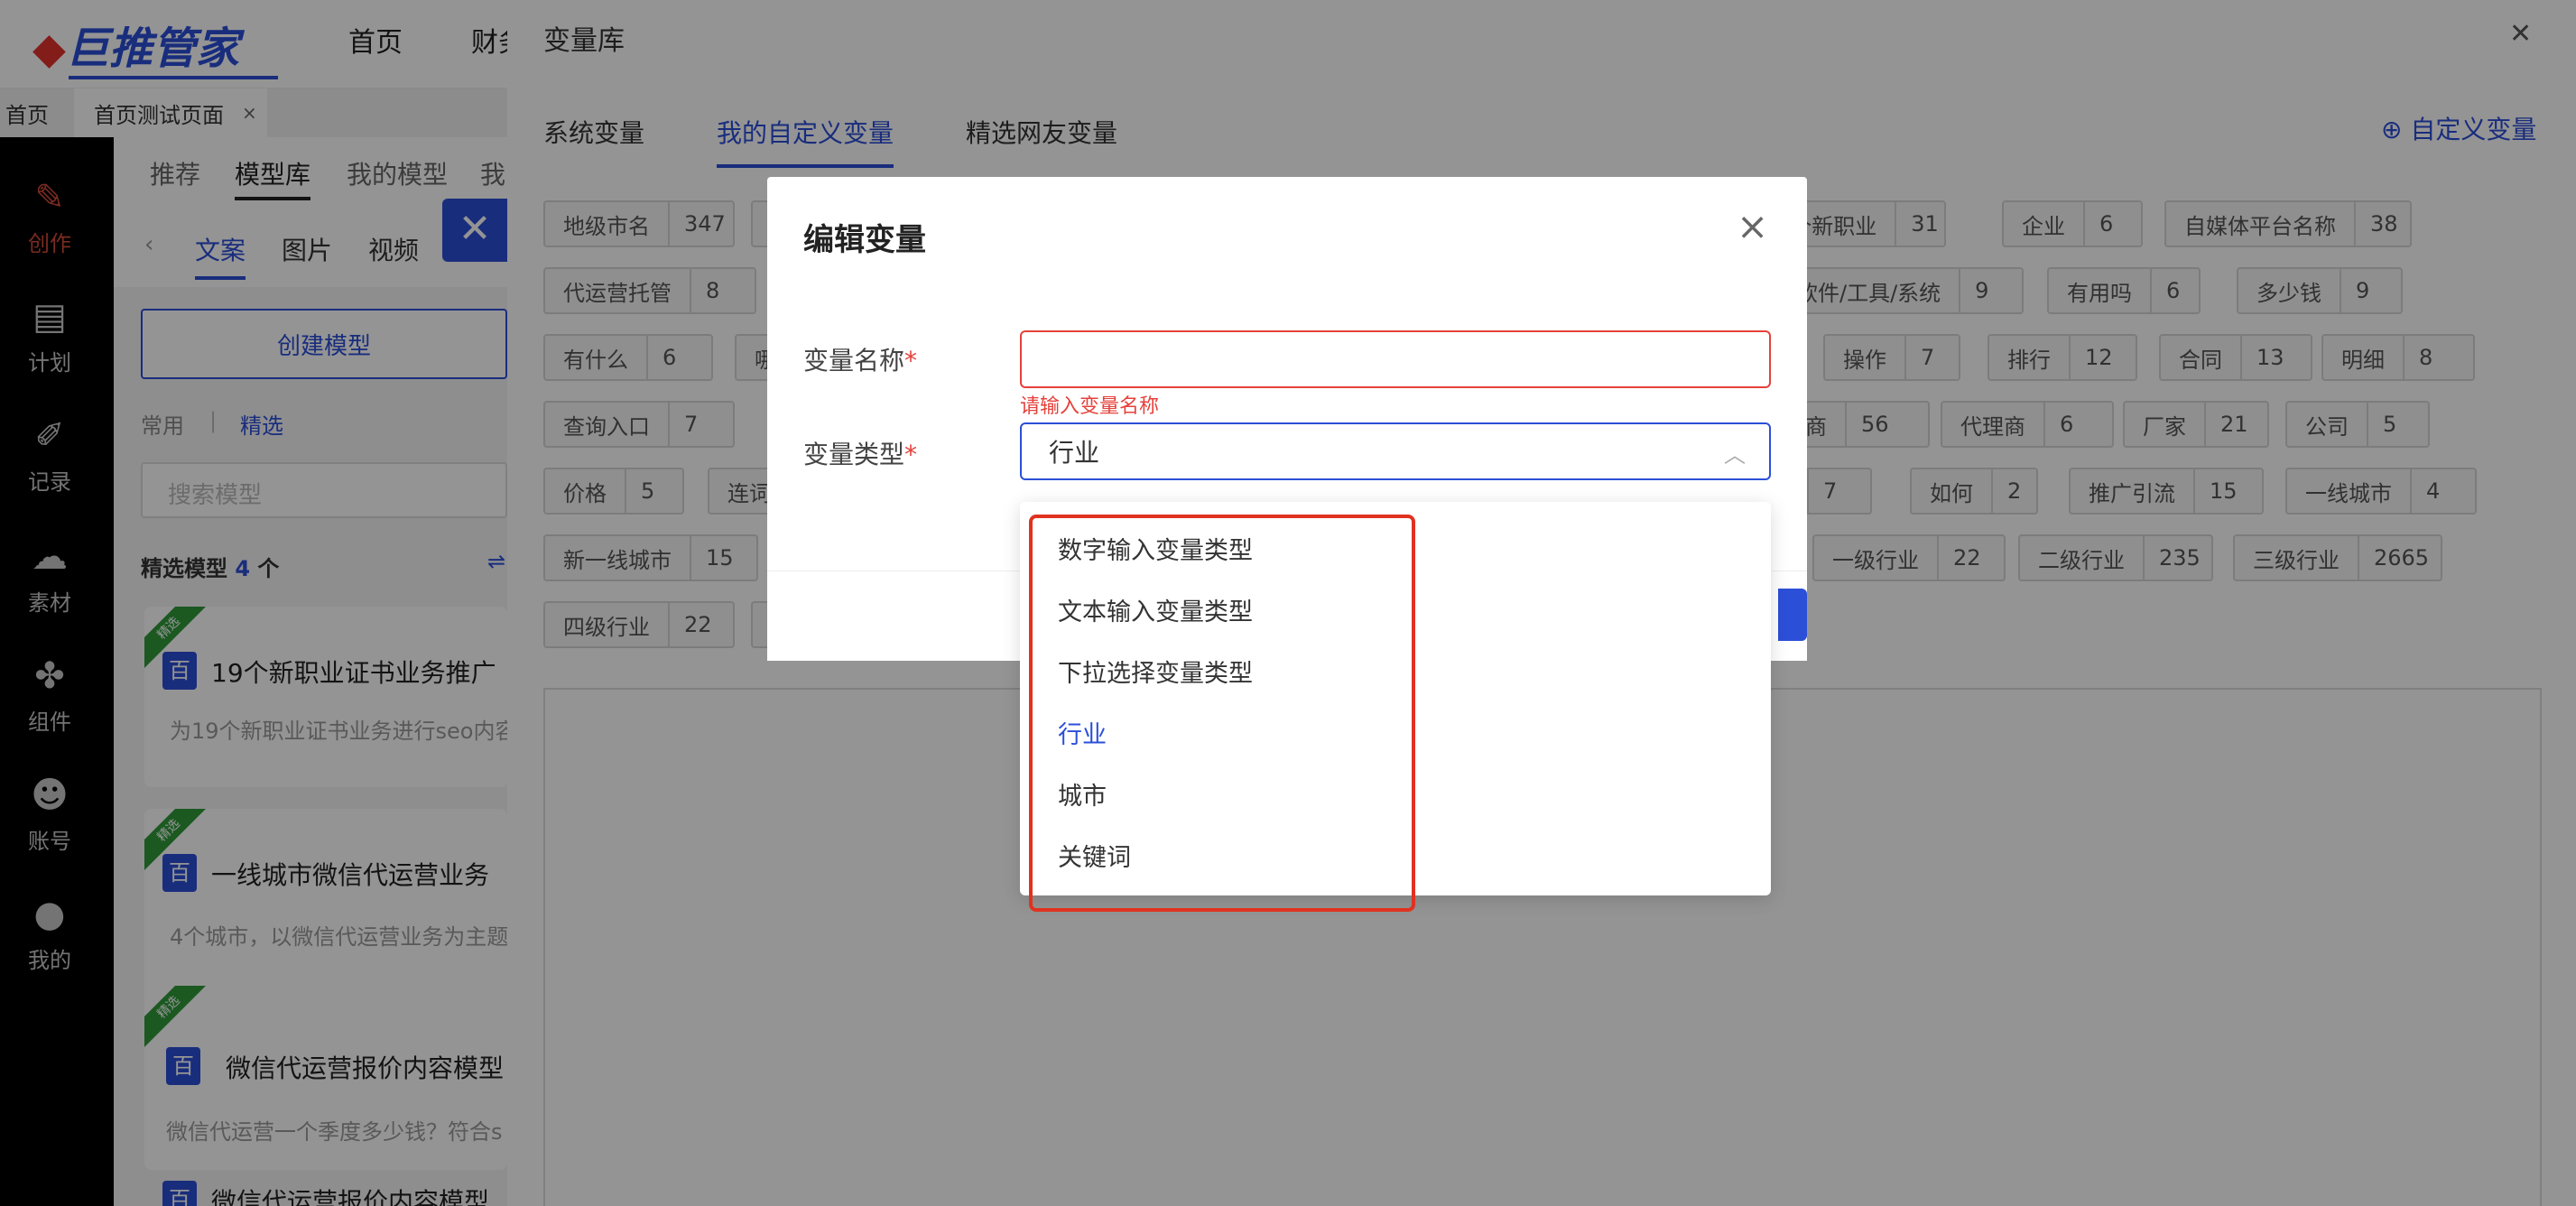 The image size is (2576, 1206). What do you see at coordinates (865, 240) in the screenshot?
I see `modal-title: 编辑变量` at bounding box center [865, 240].